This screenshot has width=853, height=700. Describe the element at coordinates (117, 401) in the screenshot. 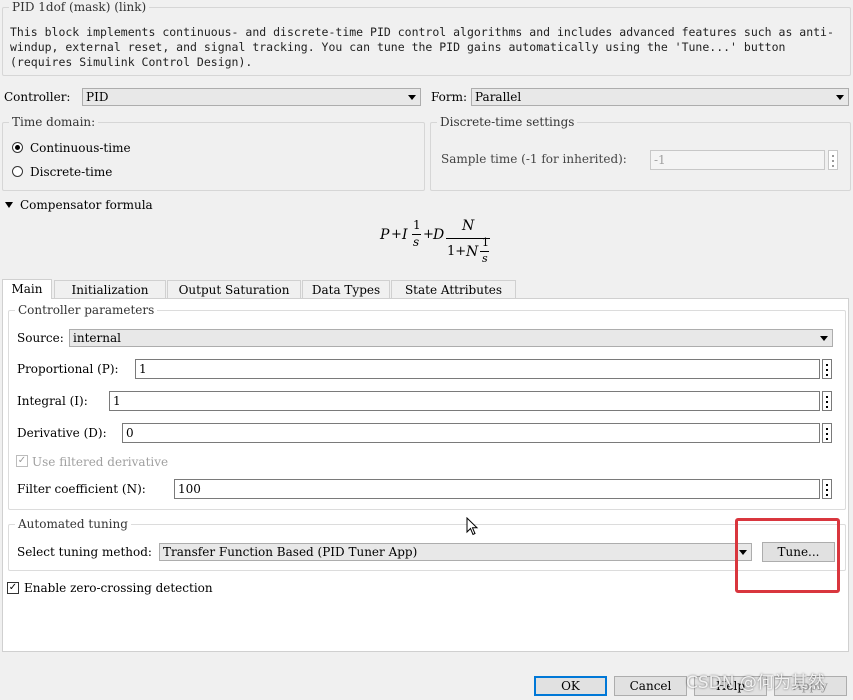

I see `integral-value: 1` at that location.